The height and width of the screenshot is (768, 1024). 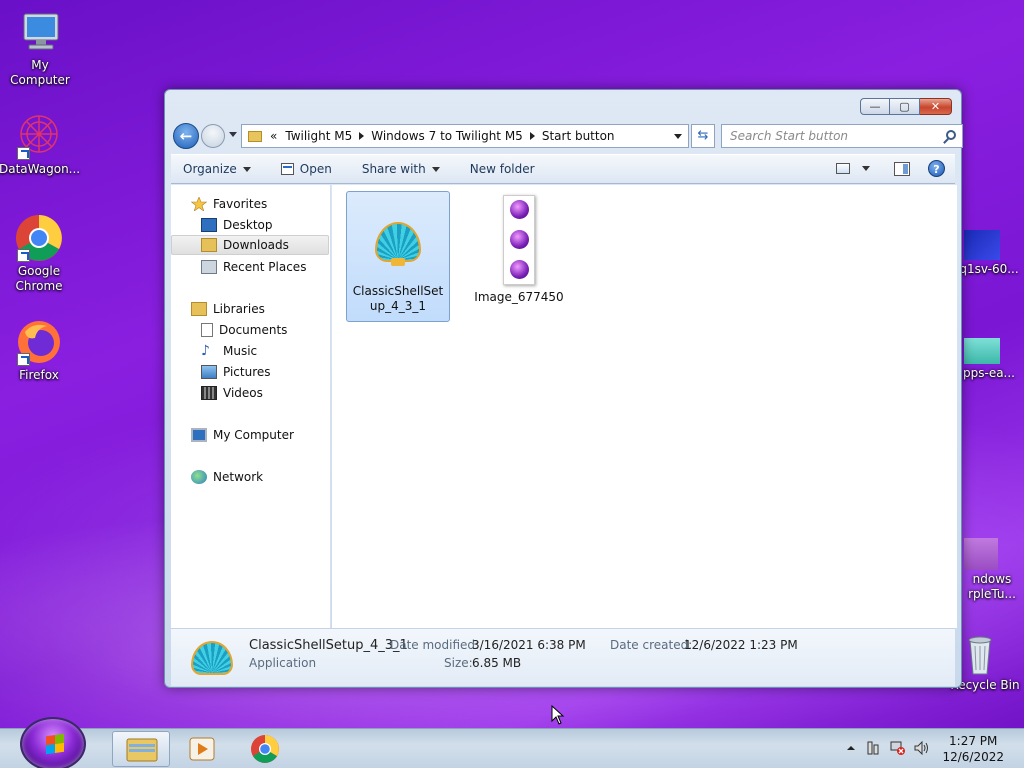 What do you see at coordinates (936, 168) in the screenshot?
I see `help-icon: ?` at bounding box center [936, 168].